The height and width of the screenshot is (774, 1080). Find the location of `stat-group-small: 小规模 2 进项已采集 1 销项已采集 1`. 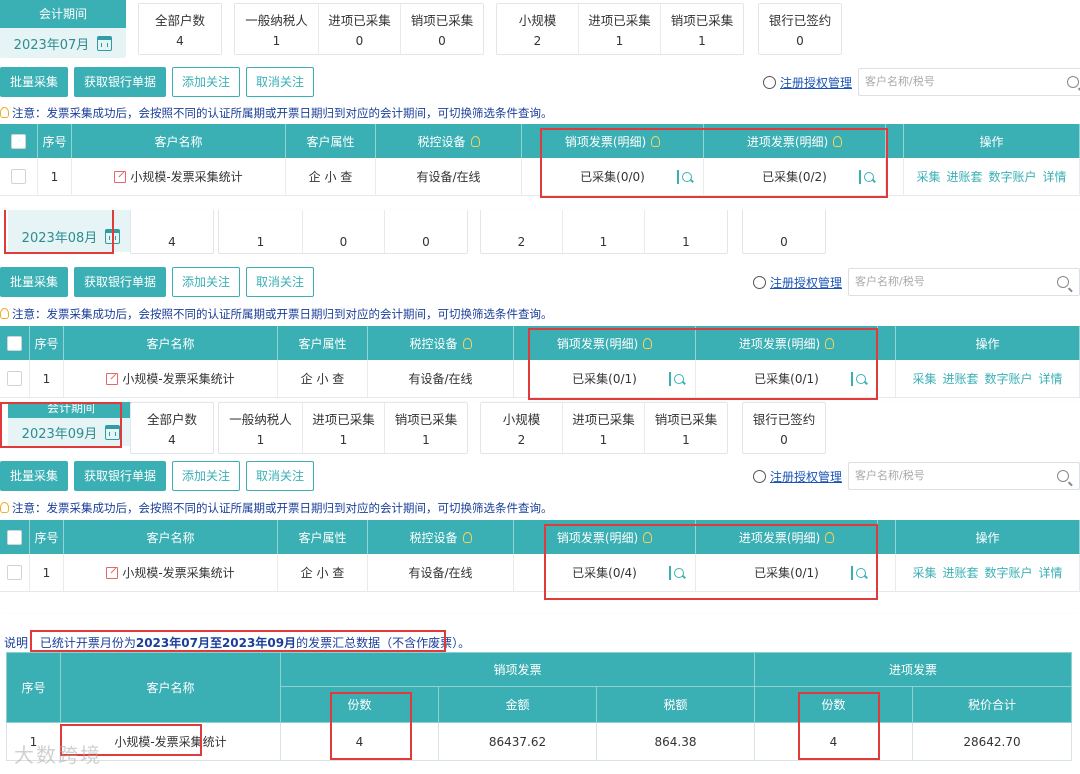

stat-group-small: 小规模 2 进项已采集 1 销项已采集 1 is located at coordinates (620, 29).